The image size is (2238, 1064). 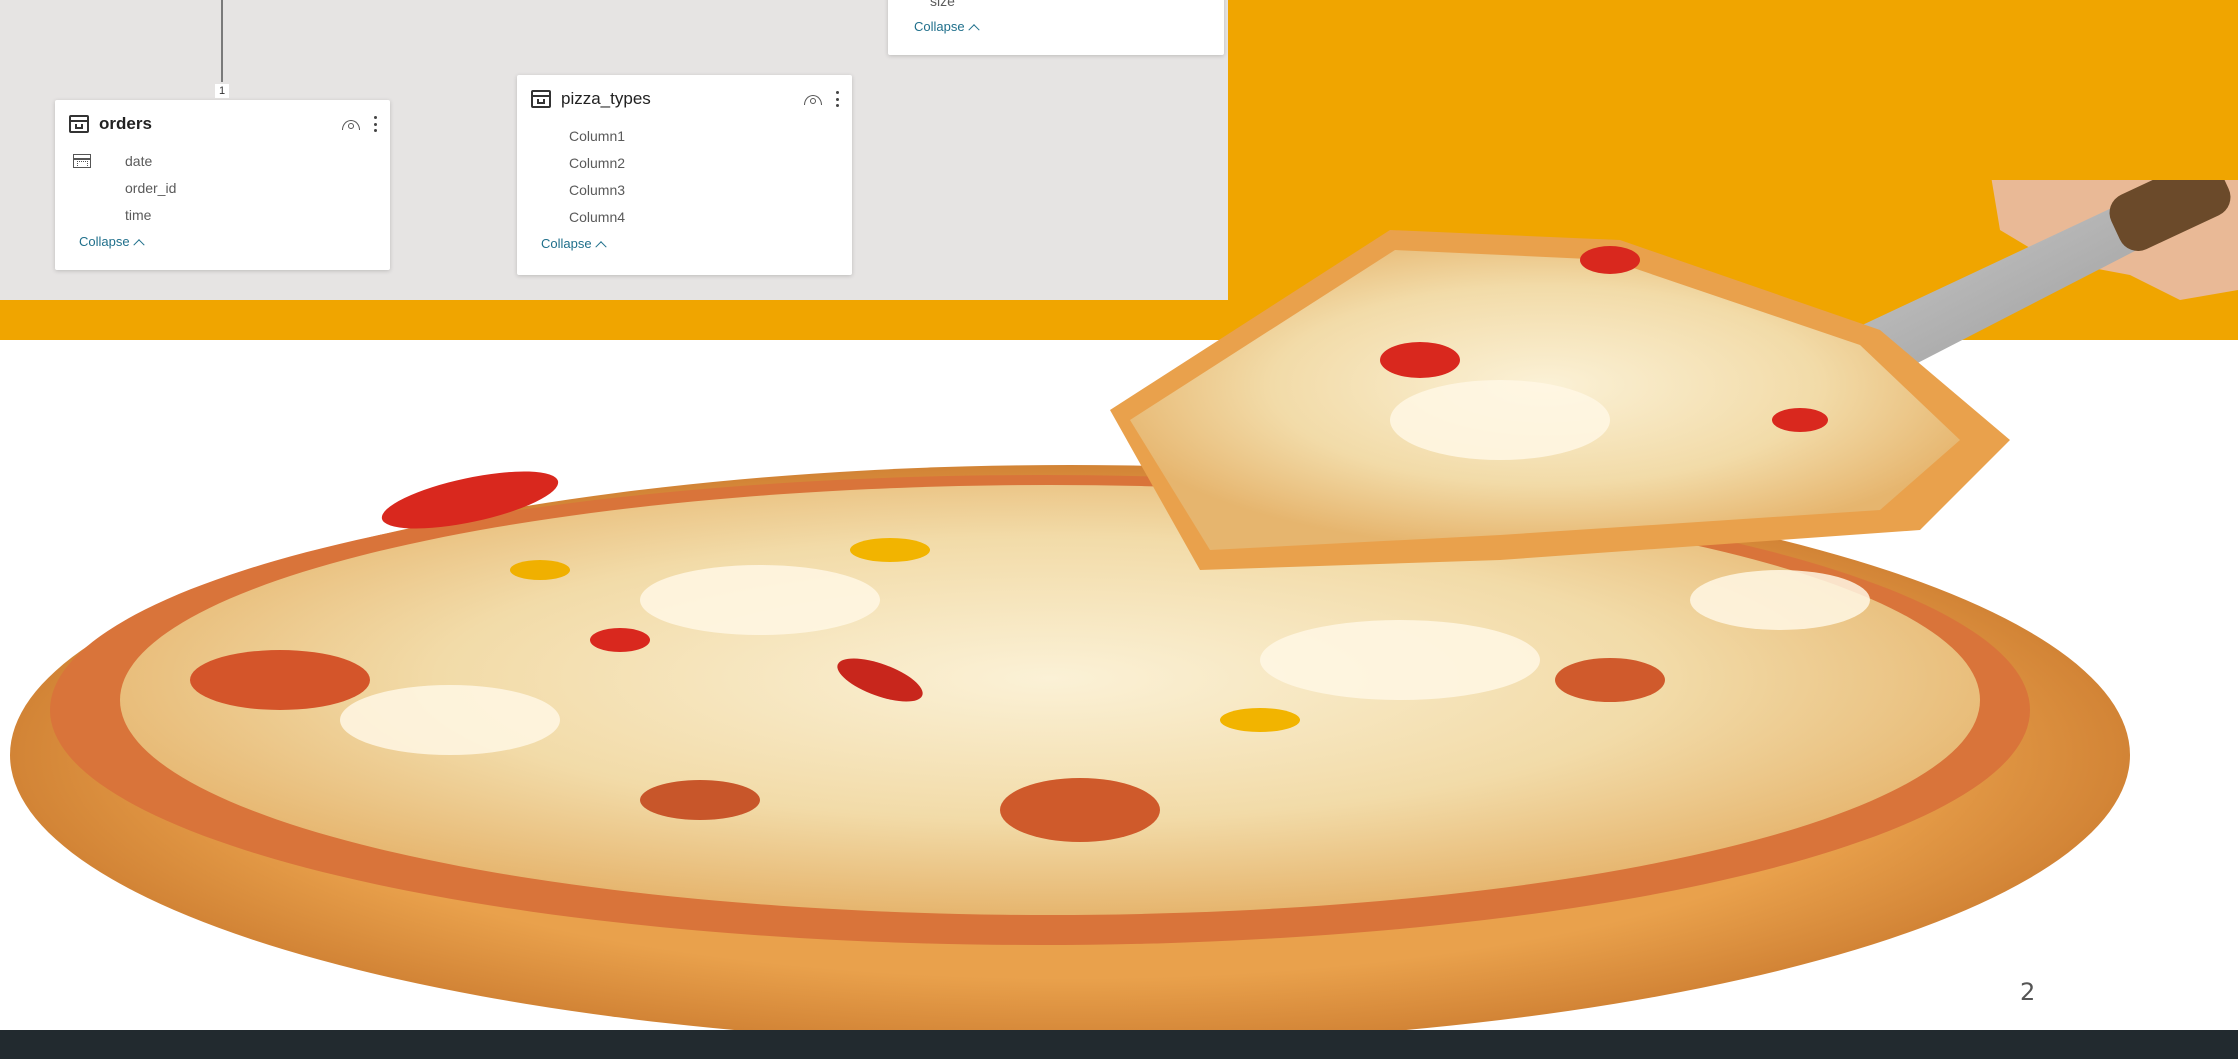 I want to click on page-number: 2, so click(x=2028, y=992).